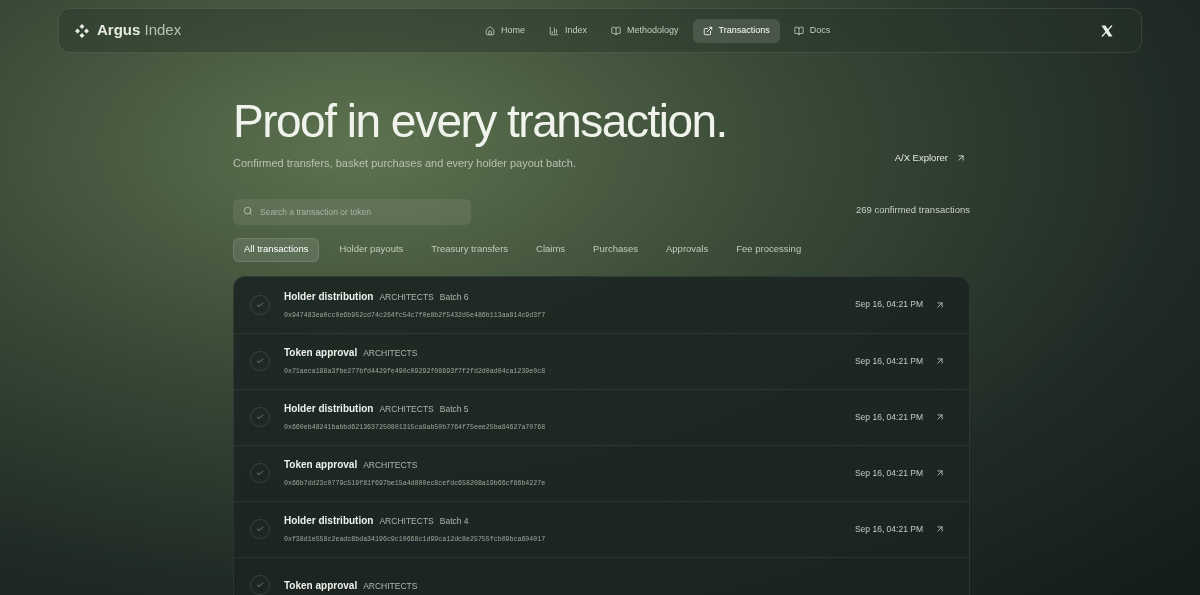  I want to click on filter-tab: Treasury transfers, so click(470, 249).